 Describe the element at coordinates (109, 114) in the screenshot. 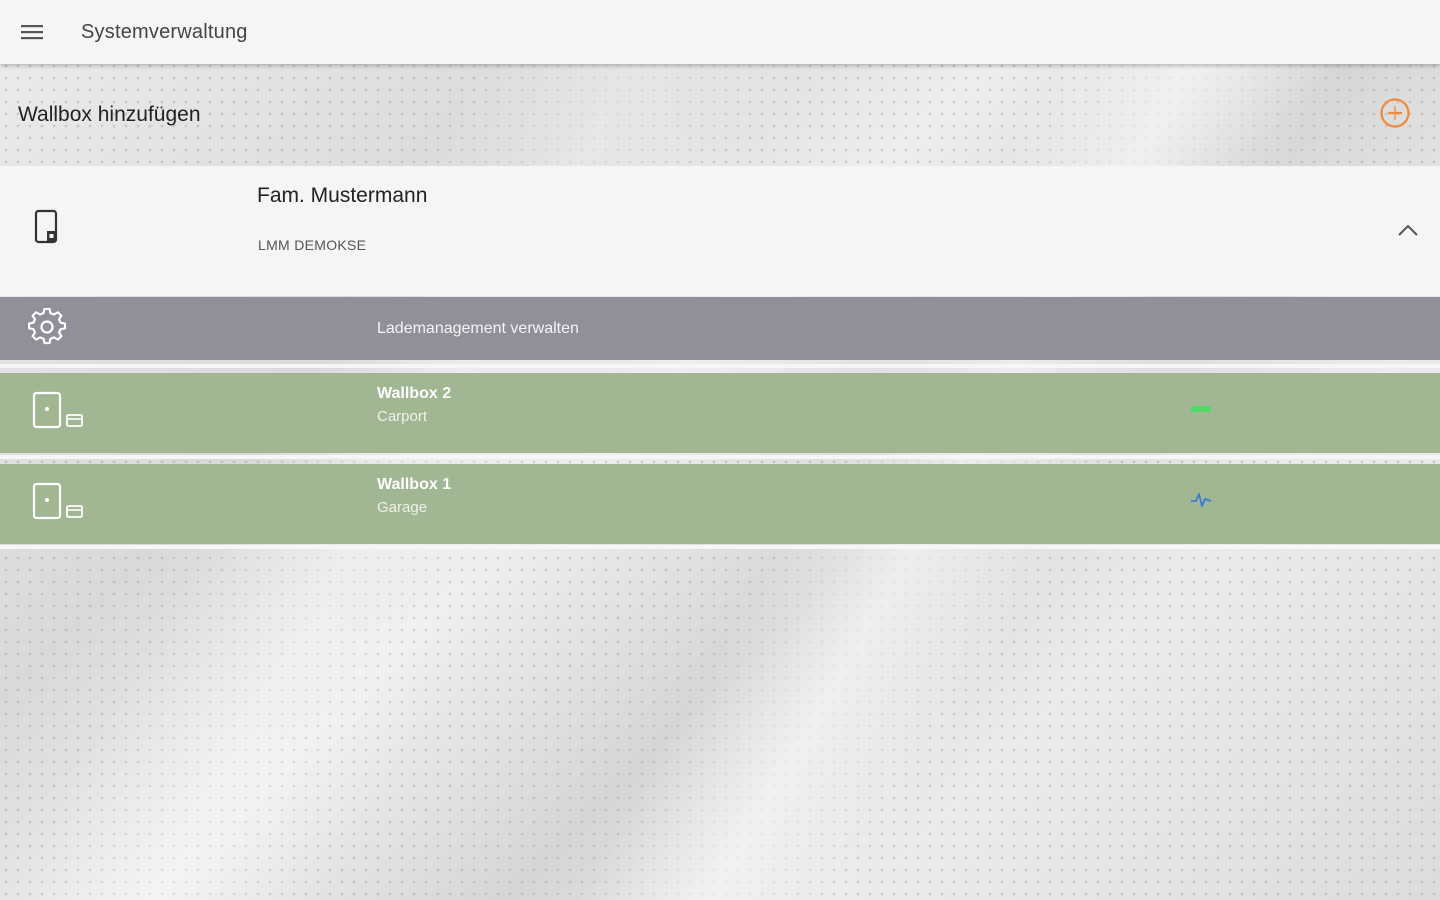

I see `add-wallbox-label: Wallbox hinzufügen` at that location.